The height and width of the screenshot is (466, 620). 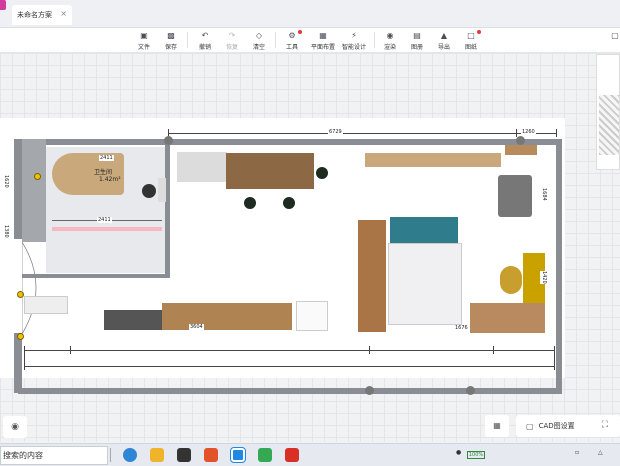 I want to click on eye-icon: ◉, so click(x=15, y=427).